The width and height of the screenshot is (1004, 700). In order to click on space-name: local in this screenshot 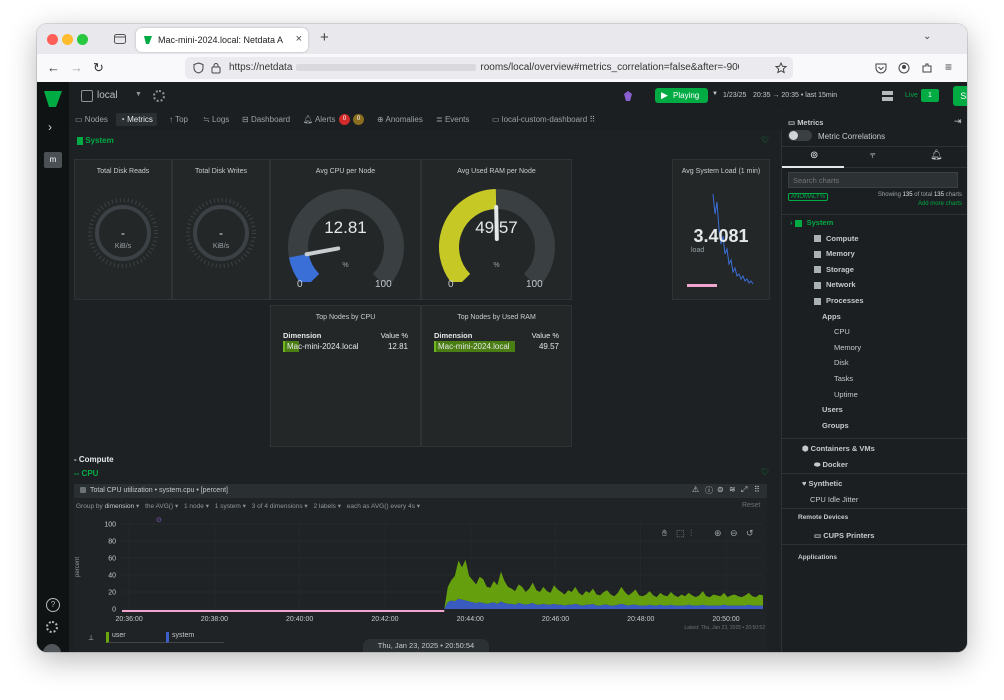, I will do `click(107, 95)`.